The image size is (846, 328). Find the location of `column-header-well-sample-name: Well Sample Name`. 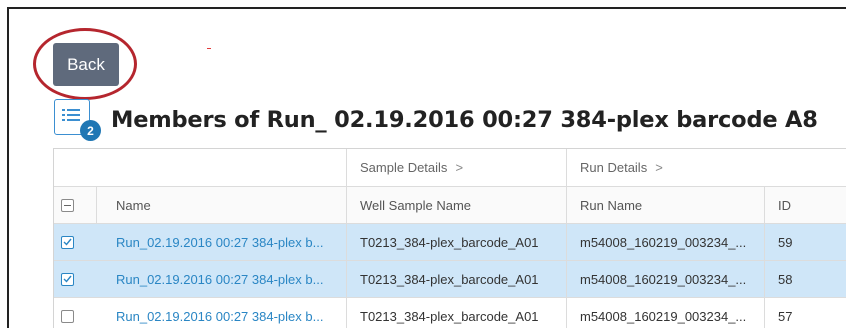

column-header-well-sample-name: Well Sample Name is located at coordinates (415, 205).